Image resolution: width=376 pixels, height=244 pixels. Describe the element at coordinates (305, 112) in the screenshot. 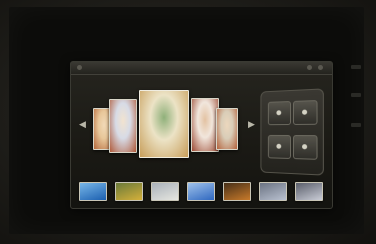

I see `info-icon` at that location.